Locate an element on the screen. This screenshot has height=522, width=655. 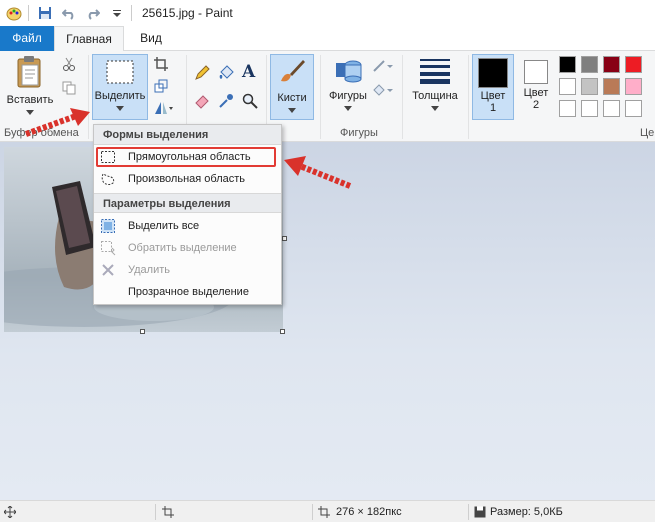
color2-button: Цвет 2 is located at coordinates (536, 87).